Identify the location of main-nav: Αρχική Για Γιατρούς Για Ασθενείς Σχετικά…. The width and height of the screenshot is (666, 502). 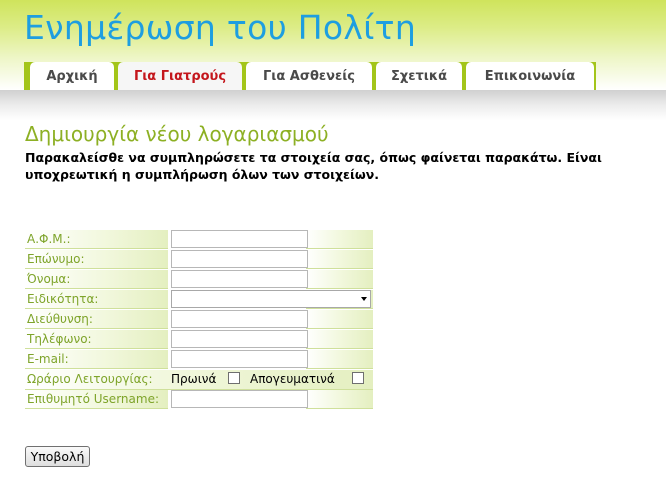
(310, 76).